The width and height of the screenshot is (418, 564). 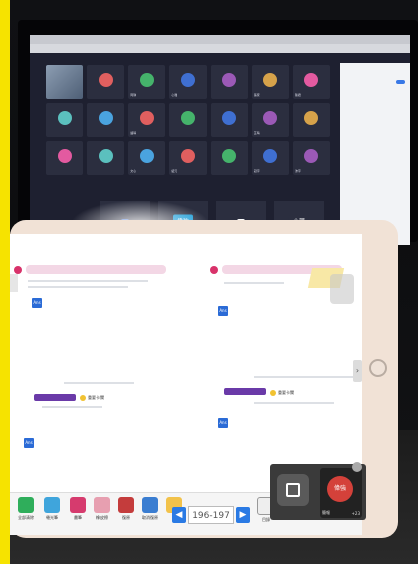 I want to click on pen-icon, so click(x=78, y=505).